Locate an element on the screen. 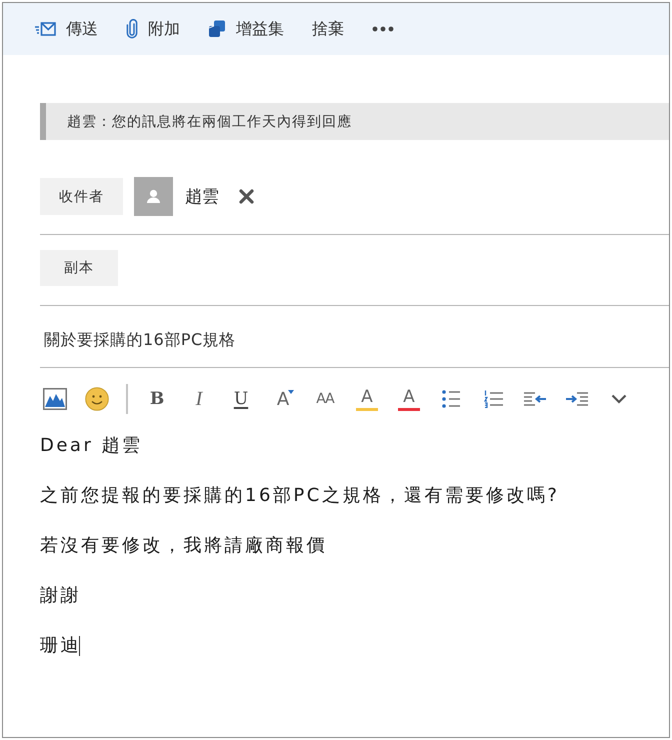  chevron-down-icon is located at coordinates (619, 399).